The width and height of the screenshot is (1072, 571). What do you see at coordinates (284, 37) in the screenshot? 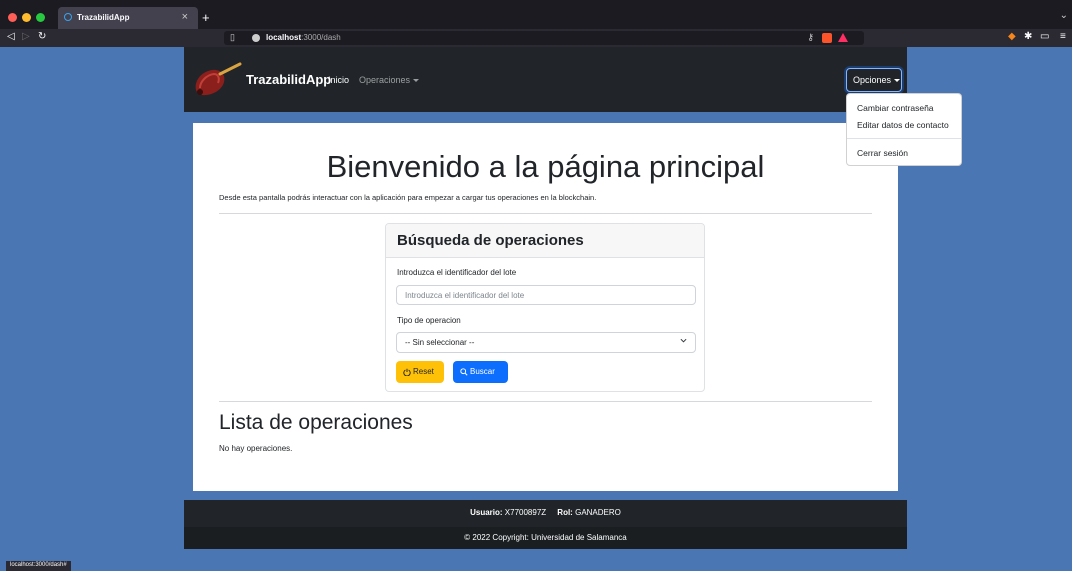
I see `url-host: localhost` at bounding box center [284, 37].